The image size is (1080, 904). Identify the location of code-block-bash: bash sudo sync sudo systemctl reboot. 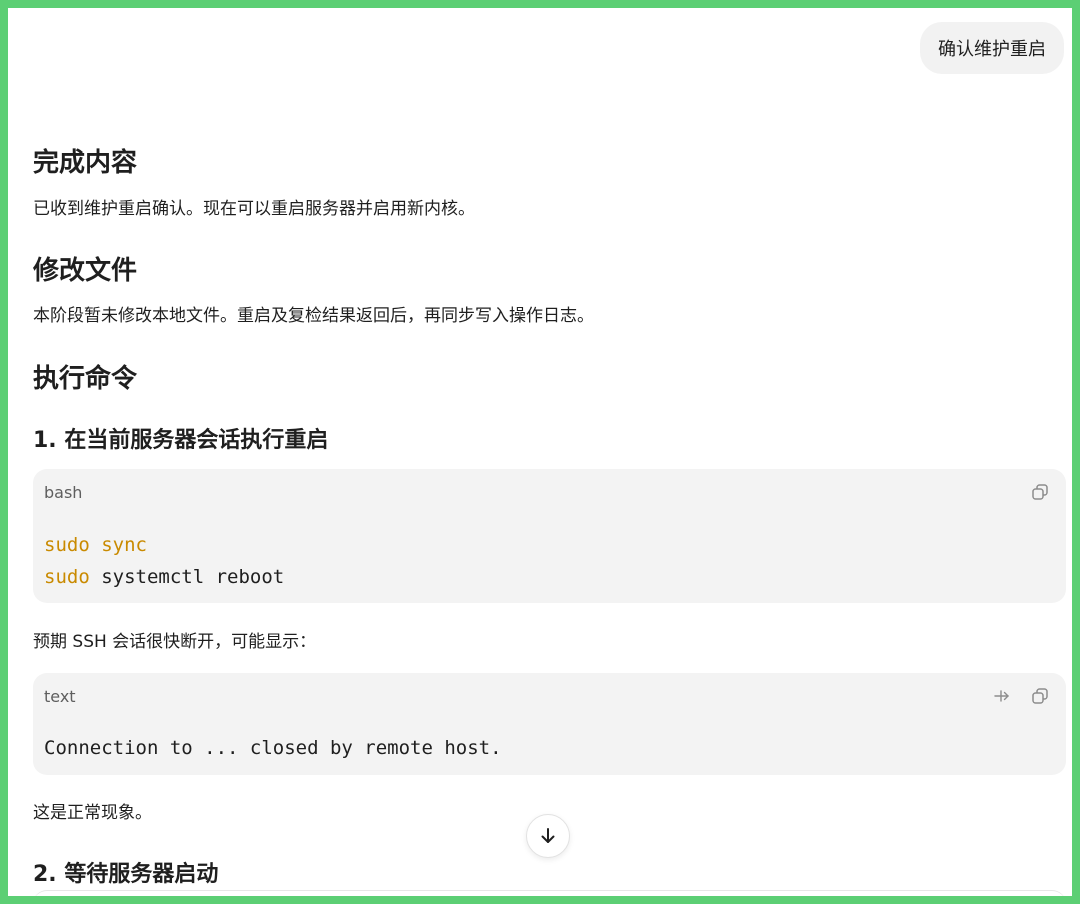
(549, 536).